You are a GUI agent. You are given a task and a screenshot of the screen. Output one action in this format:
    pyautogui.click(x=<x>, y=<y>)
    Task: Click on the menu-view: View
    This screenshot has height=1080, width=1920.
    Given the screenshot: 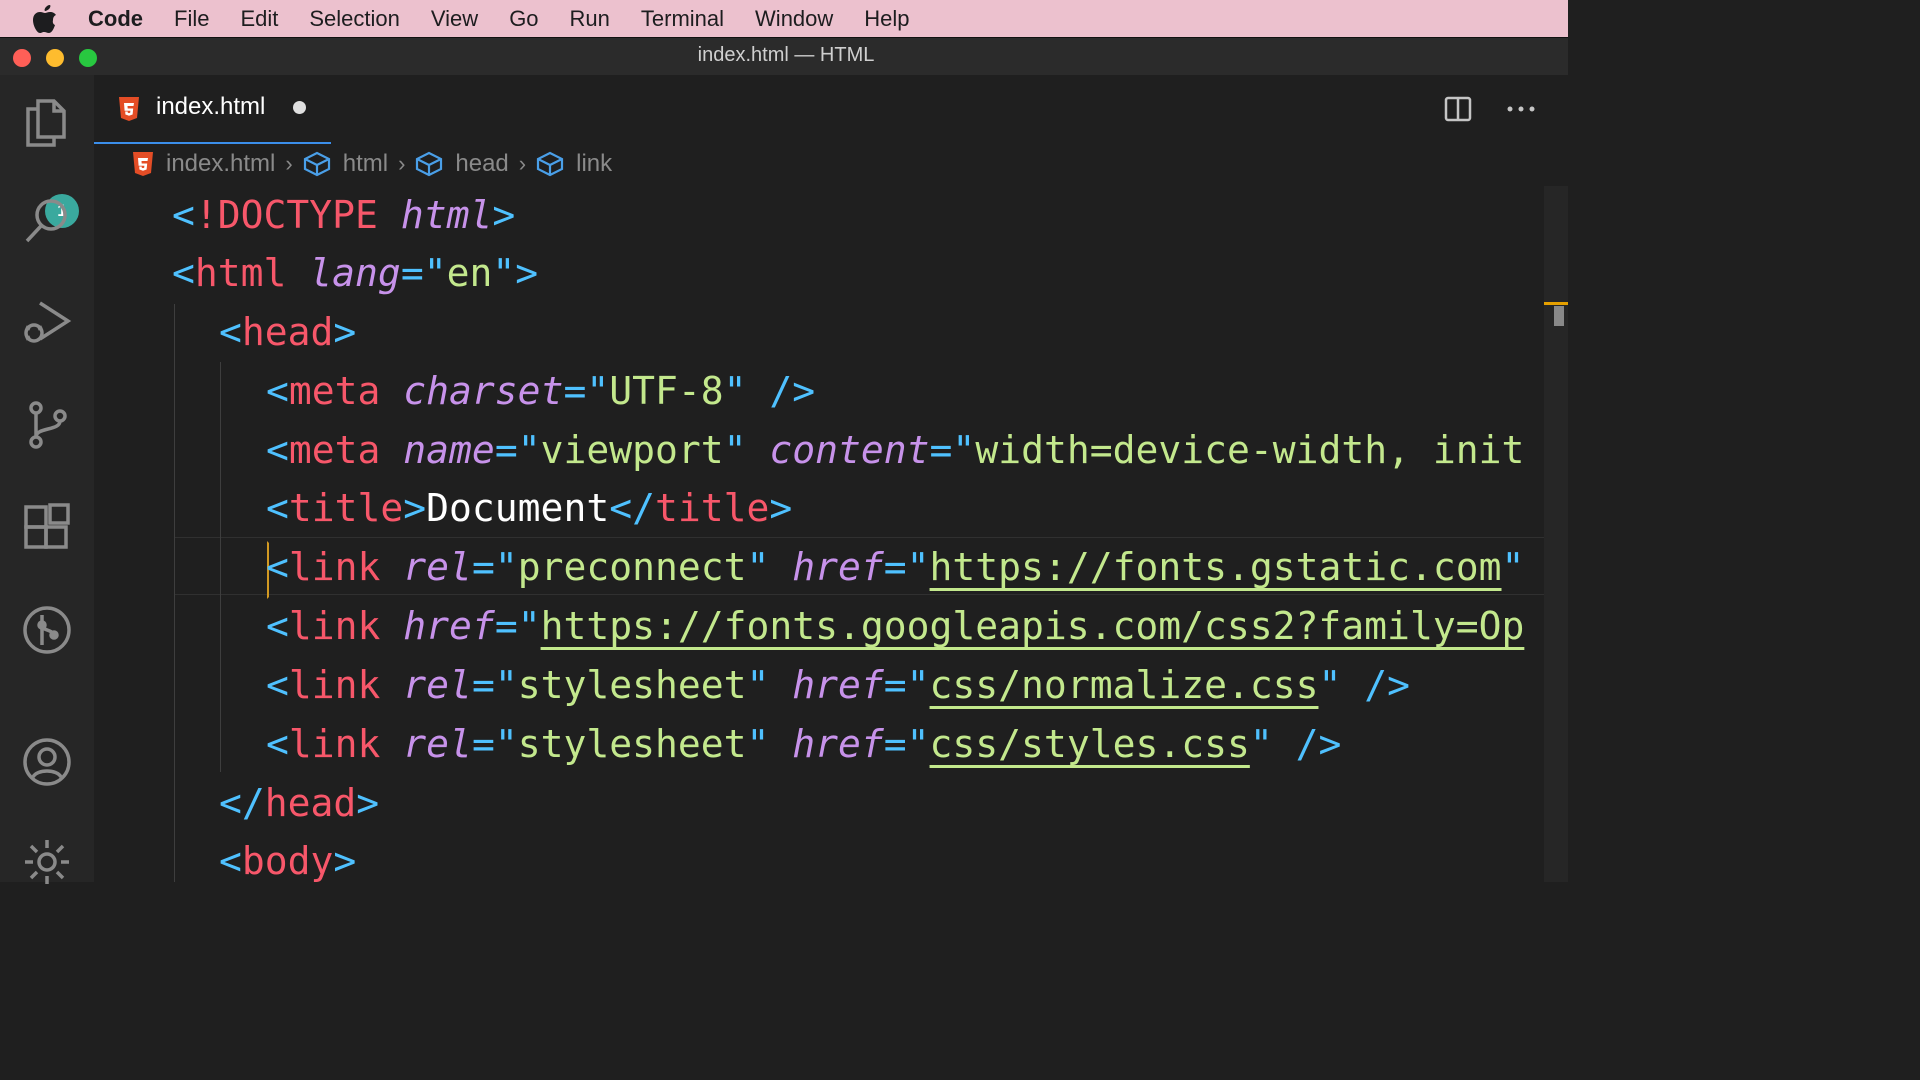 What is the action you would take?
    pyautogui.click(x=454, y=19)
    